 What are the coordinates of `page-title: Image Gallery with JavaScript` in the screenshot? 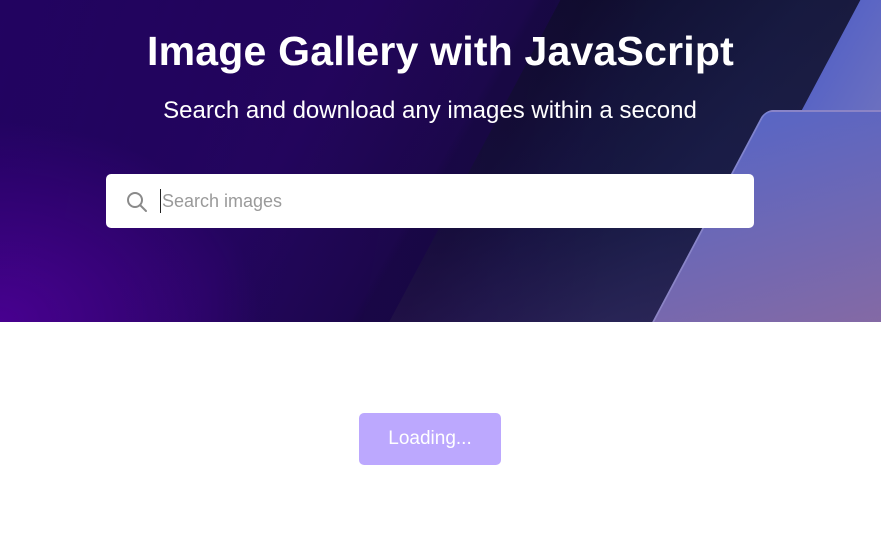 It's located at (440, 51).